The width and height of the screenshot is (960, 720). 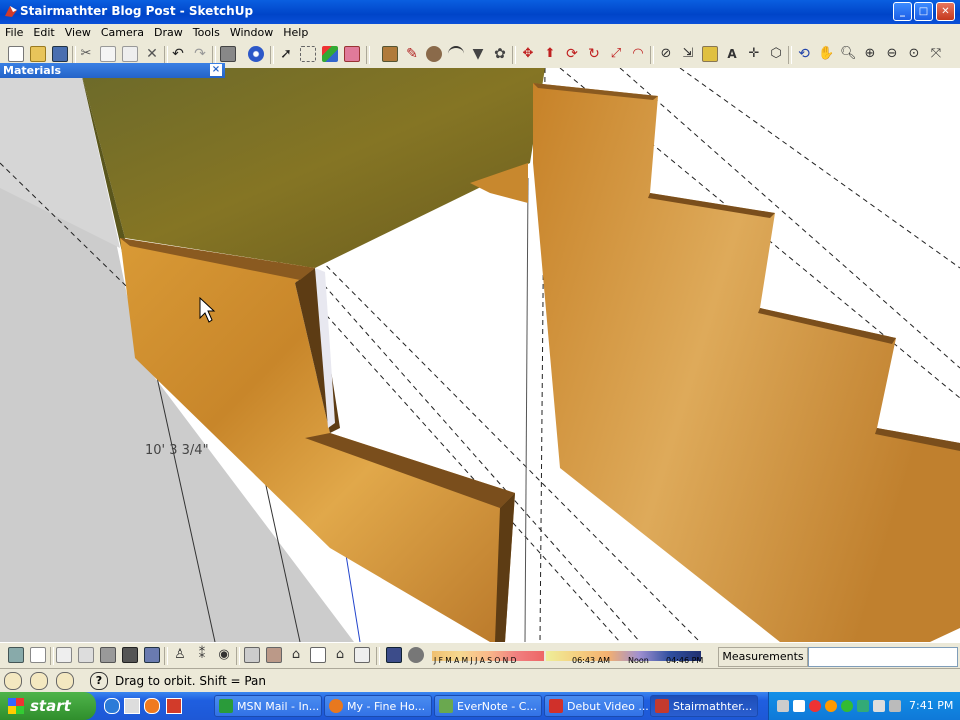 I want to click on print-icon, so click(x=228, y=54).